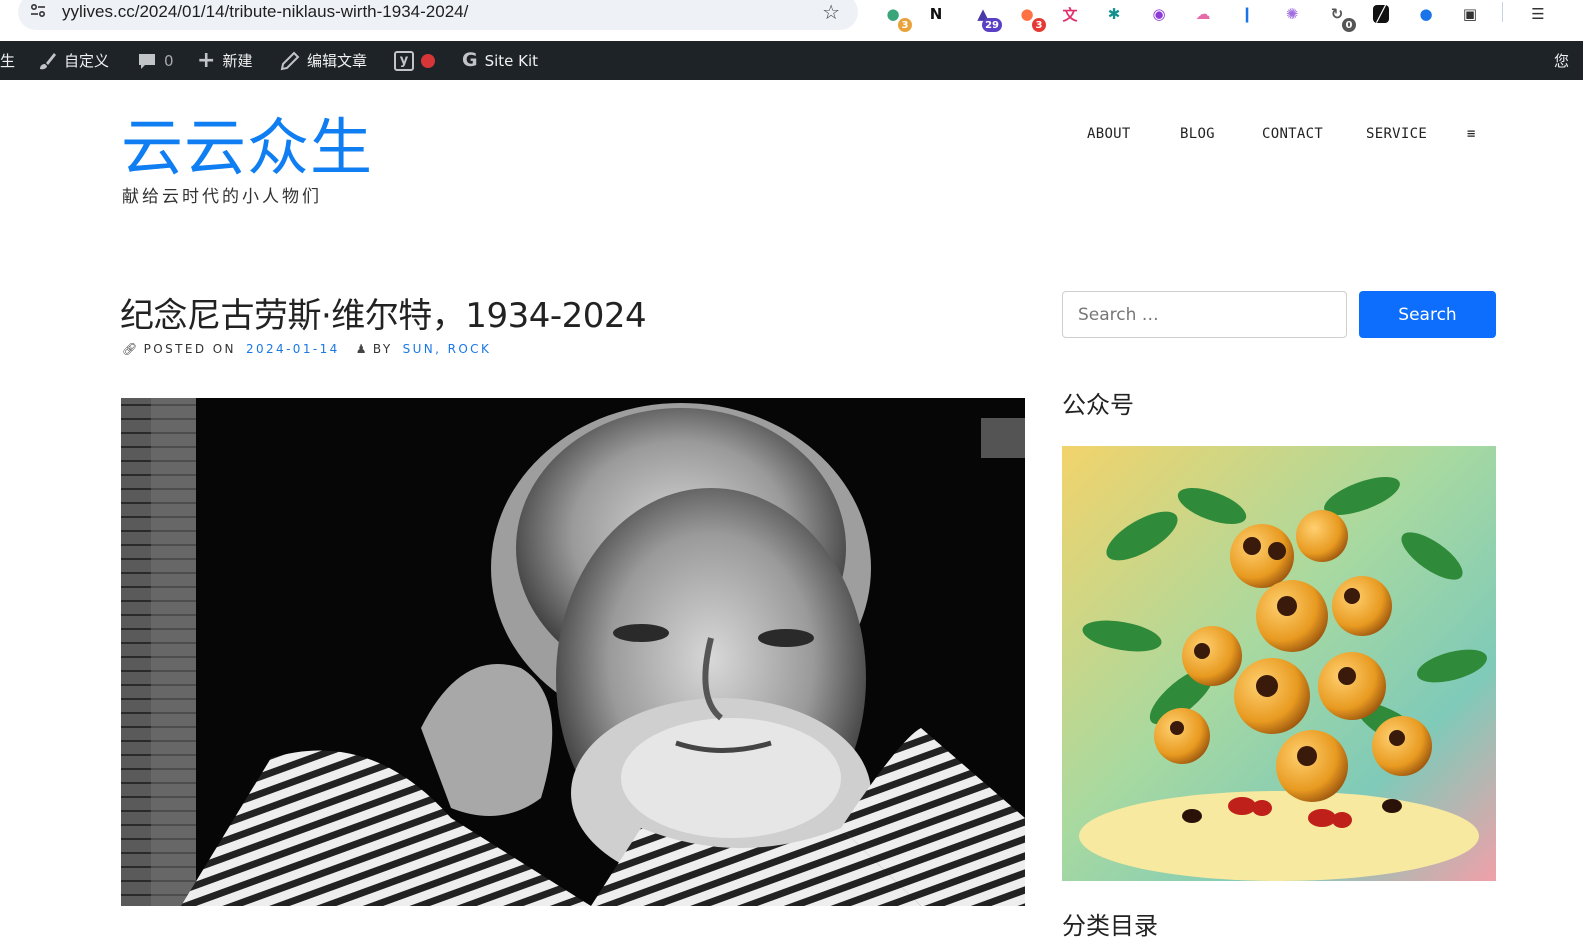 Image resolution: width=1583 pixels, height=941 pixels. I want to click on notion-icon: N, so click(936, 14).